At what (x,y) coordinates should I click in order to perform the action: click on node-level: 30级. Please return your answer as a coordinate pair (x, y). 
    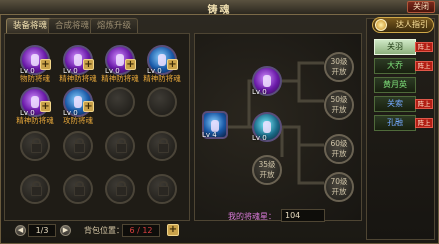
    Looking at the image, I should click on (339, 61).